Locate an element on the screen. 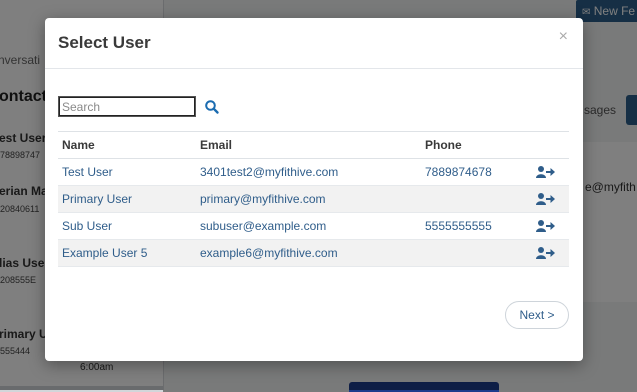  close-icon: × is located at coordinates (563, 37).